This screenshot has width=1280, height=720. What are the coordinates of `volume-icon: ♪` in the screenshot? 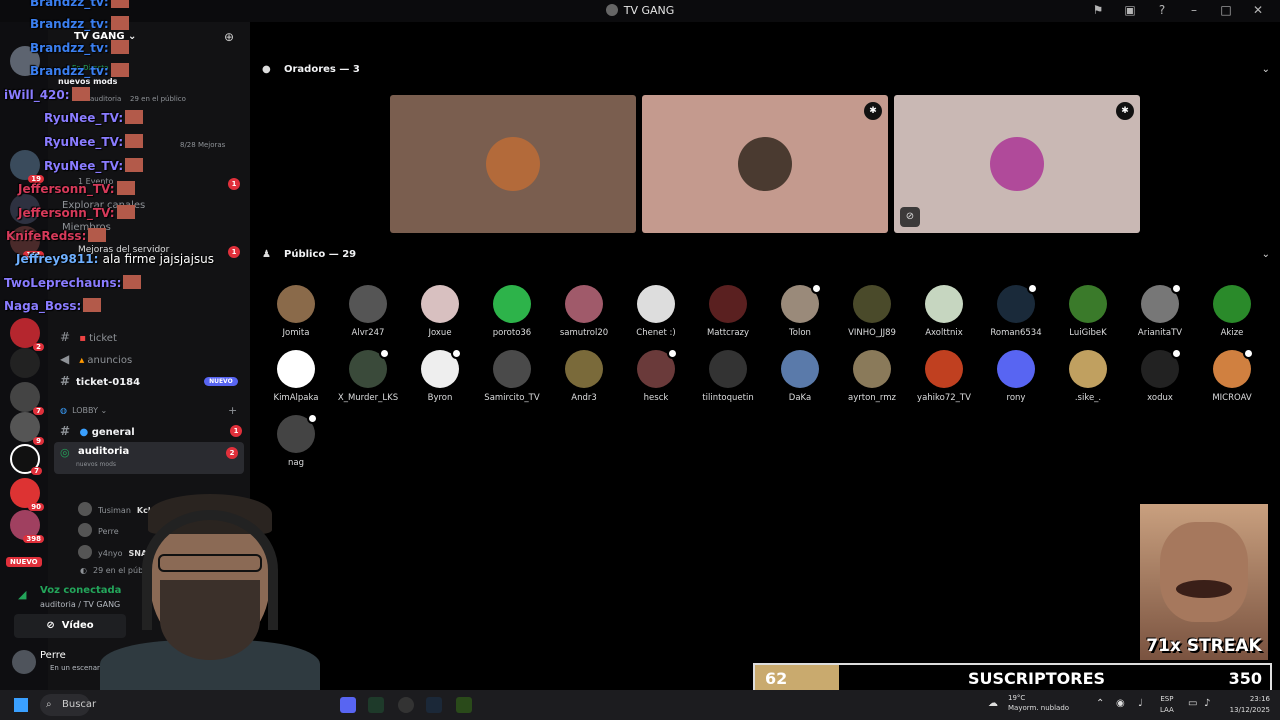 It's located at (1207, 703).